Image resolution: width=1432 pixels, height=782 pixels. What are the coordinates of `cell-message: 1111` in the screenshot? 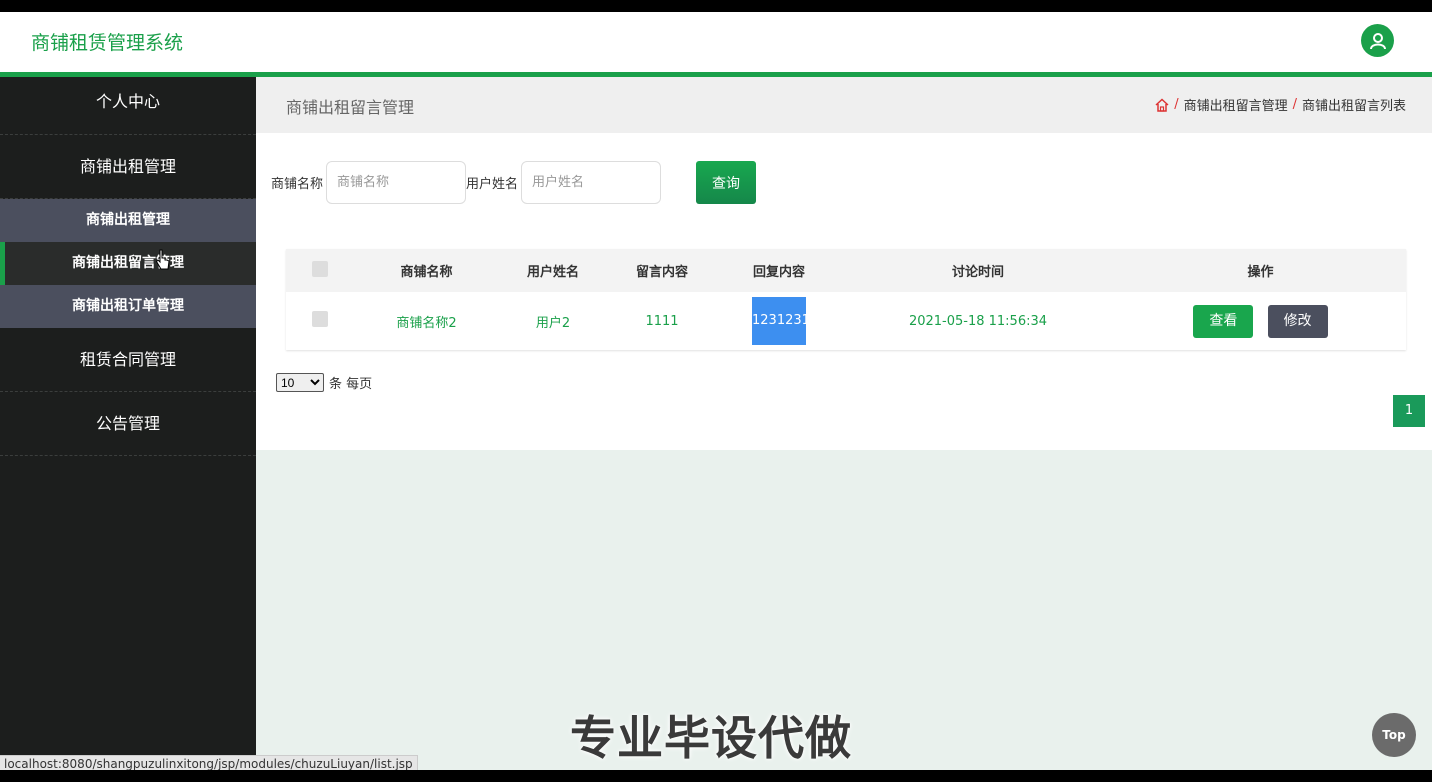 It's located at (662, 321).